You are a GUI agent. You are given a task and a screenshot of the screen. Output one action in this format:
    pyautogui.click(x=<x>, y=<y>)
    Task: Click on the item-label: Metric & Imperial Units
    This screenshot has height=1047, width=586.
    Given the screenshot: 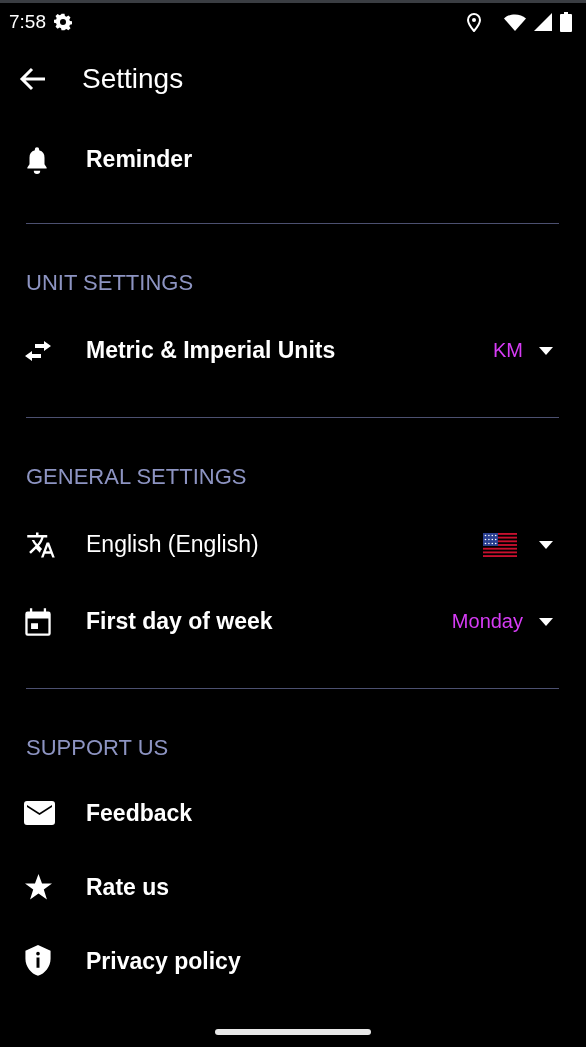 What is the action you would take?
    pyautogui.click(x=211, y=350)
    